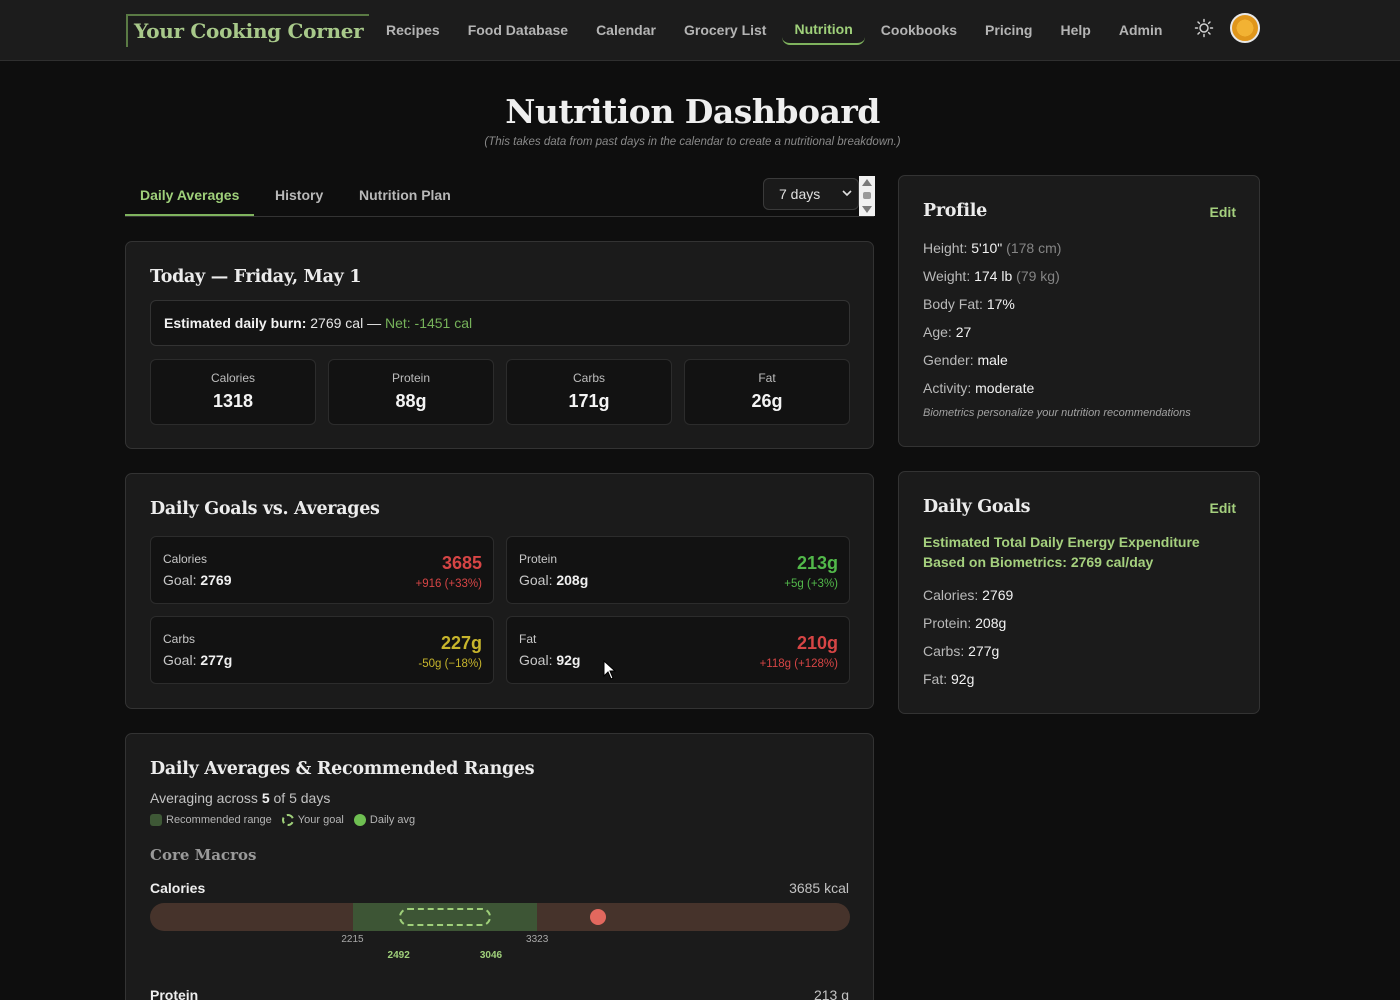 This screenshot has width=1400, height=1000. Describe the element at coordinates (235, 323) in the screenshot. I see `burn-label: Estimated daily burn:` at that location.